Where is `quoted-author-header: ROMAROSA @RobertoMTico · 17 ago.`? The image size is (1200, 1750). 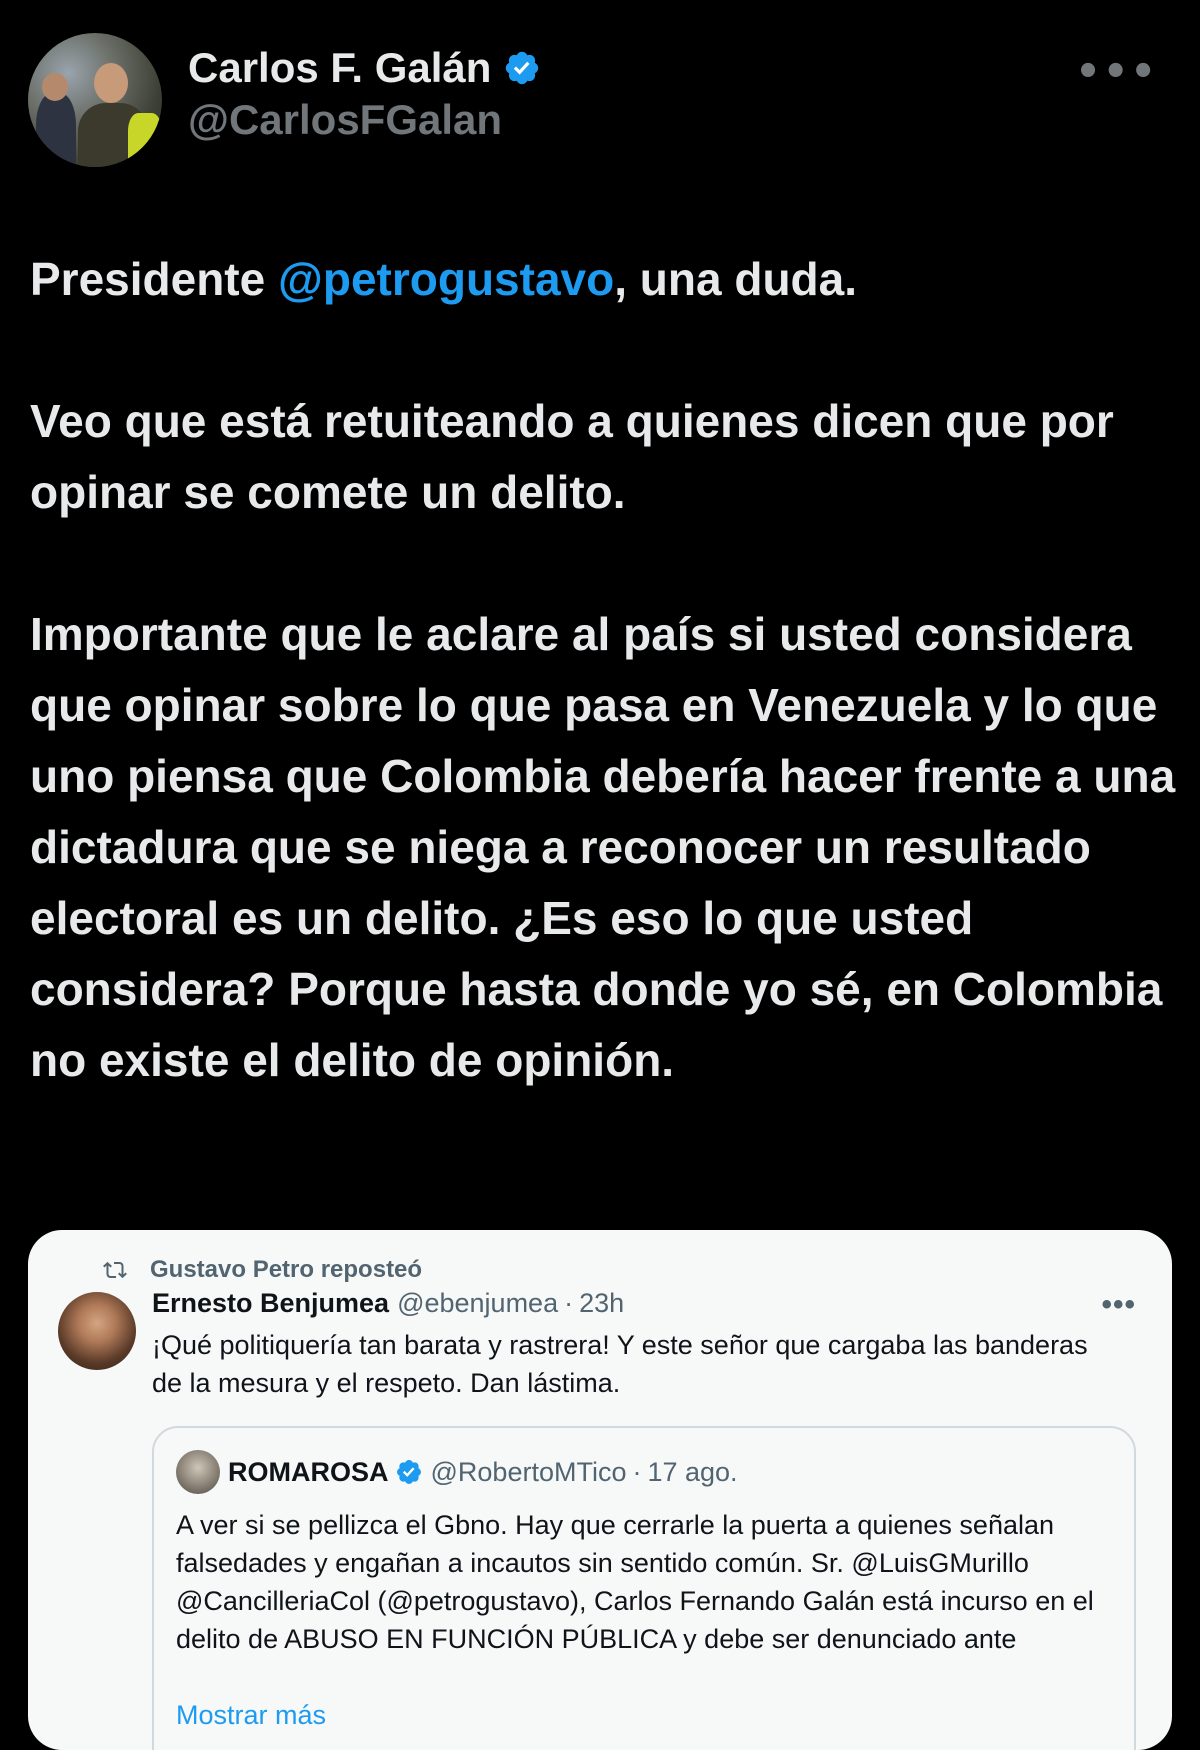
quoted-author-header: ROMAROSA @RobertoMTico · 17 ago. is located at coordinates (457, 1472).